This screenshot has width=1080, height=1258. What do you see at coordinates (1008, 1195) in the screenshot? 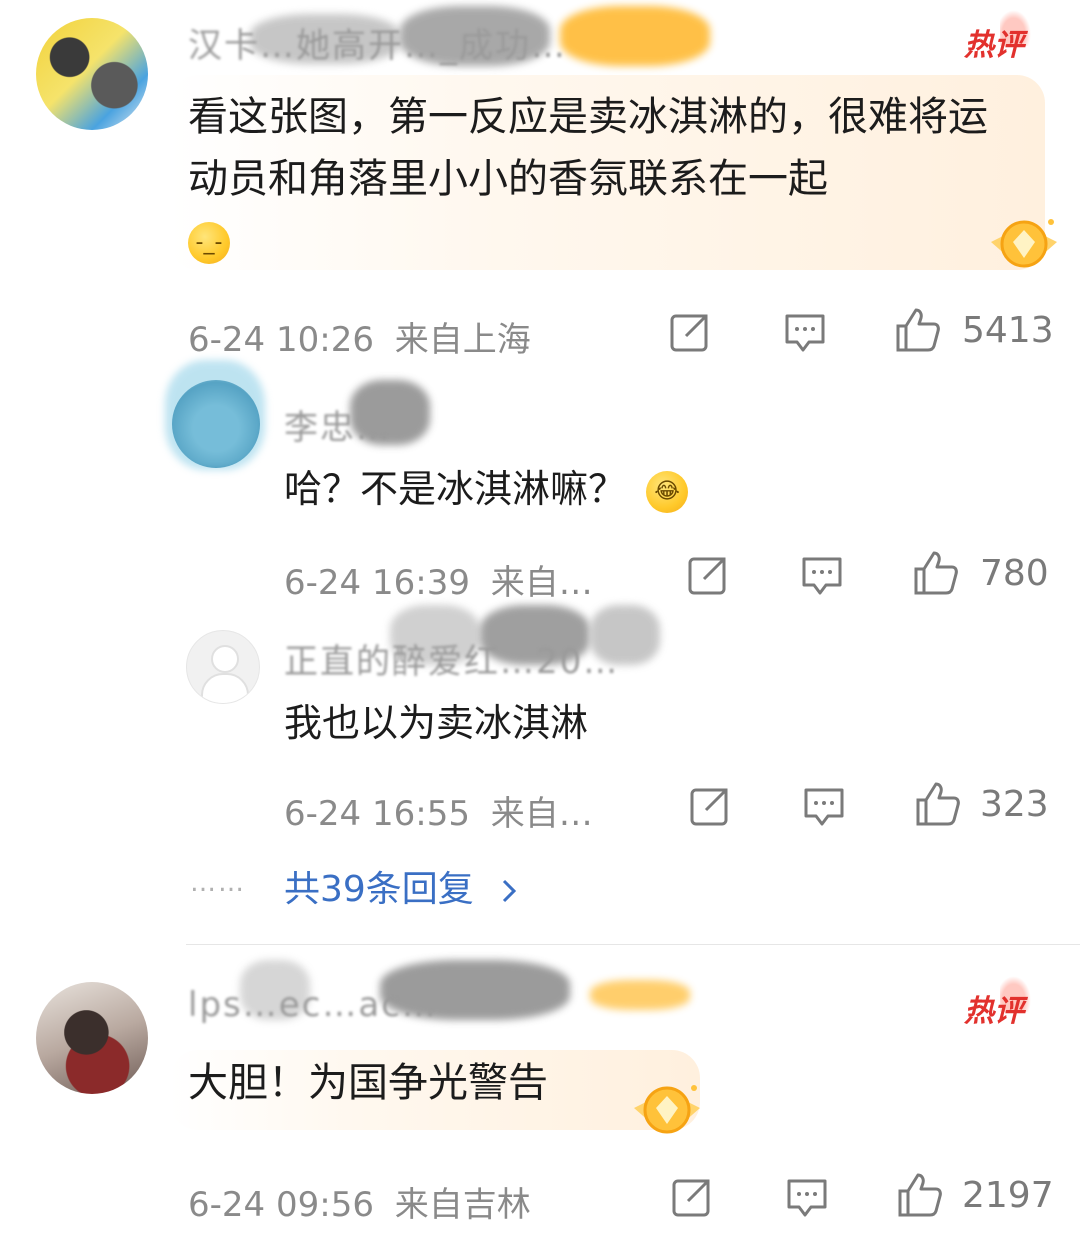
I see `like-count: 2197` at bounding box center [1008, 1195].